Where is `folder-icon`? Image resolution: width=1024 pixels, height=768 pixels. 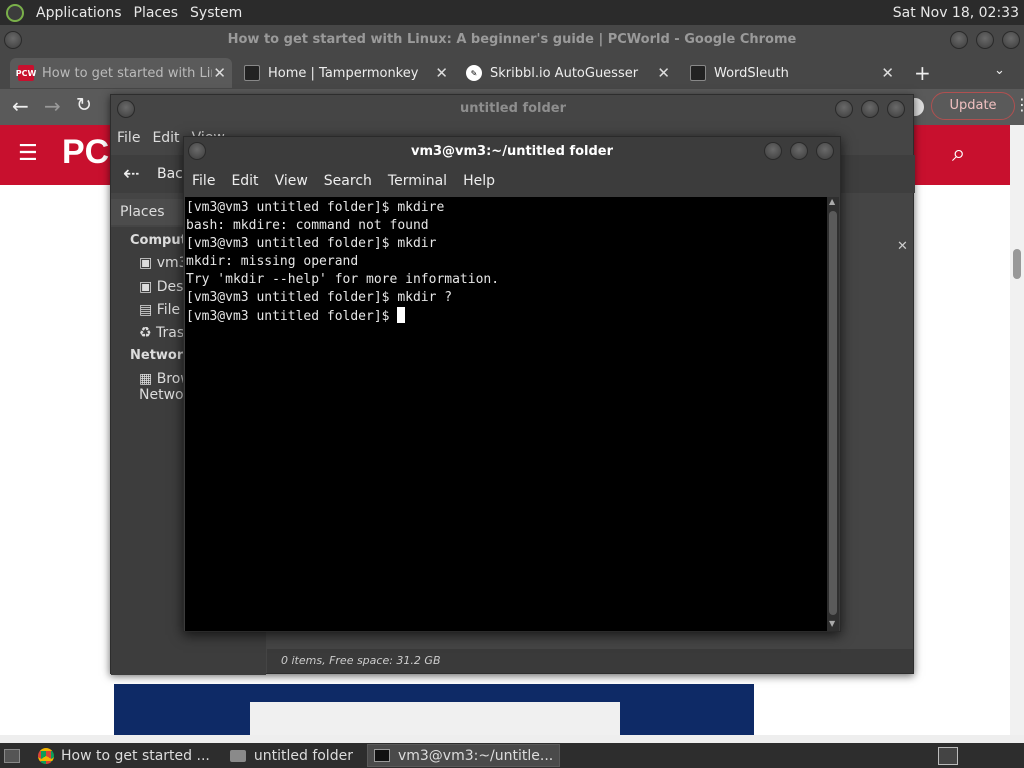 folder-icon is located at coordinates (237, 755).